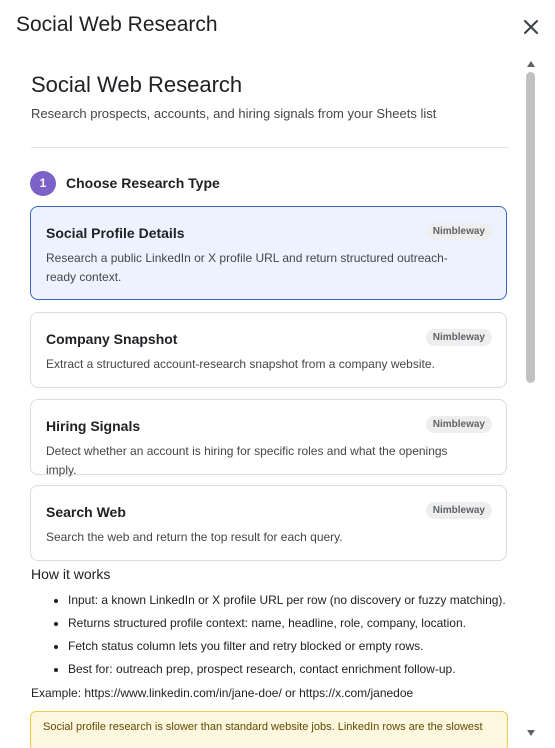 The width and height of the screenshot is (555, 748). What do you see at coordinates (86, 512) in the screenshot?
I see `card-title: Search Web` at bounding box center [86, 512].